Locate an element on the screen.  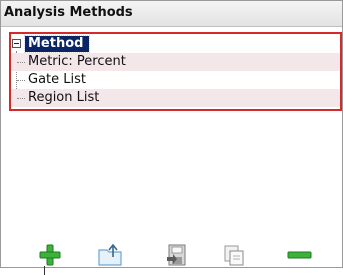
remove-button is located at coordinates (299, 255).